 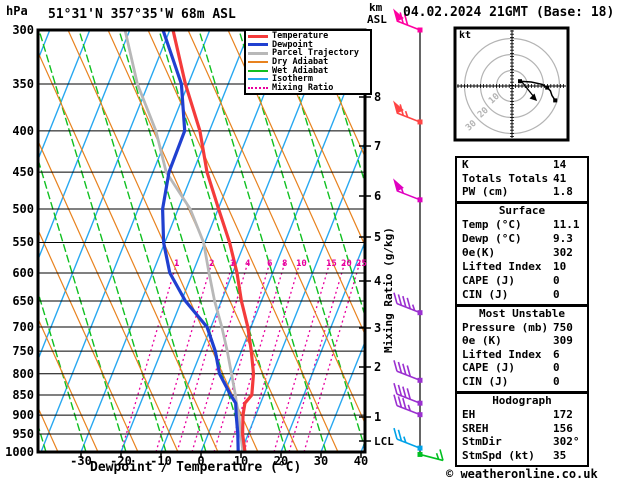 I want to click on km-tick-label: 8, so click(x=378, y=97).